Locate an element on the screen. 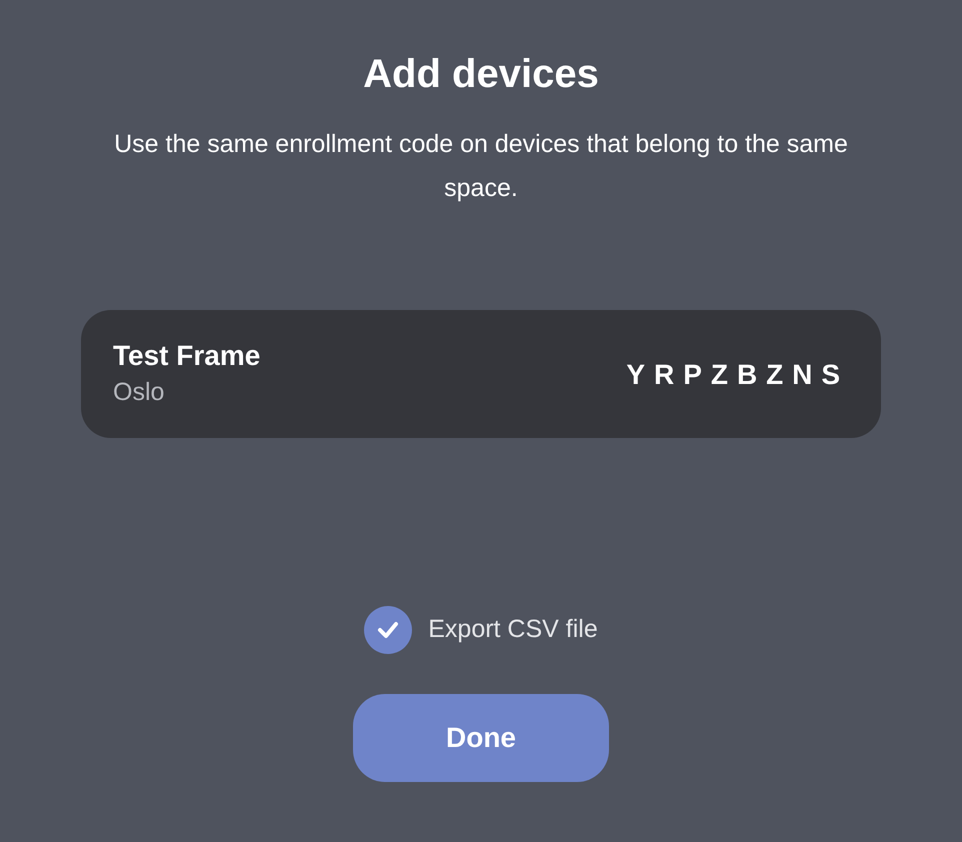 The height and width of the screenshot is (842, 962). description: Use the same enrollment code on devices that belong to the same space. is located at coordinates (481, 166).